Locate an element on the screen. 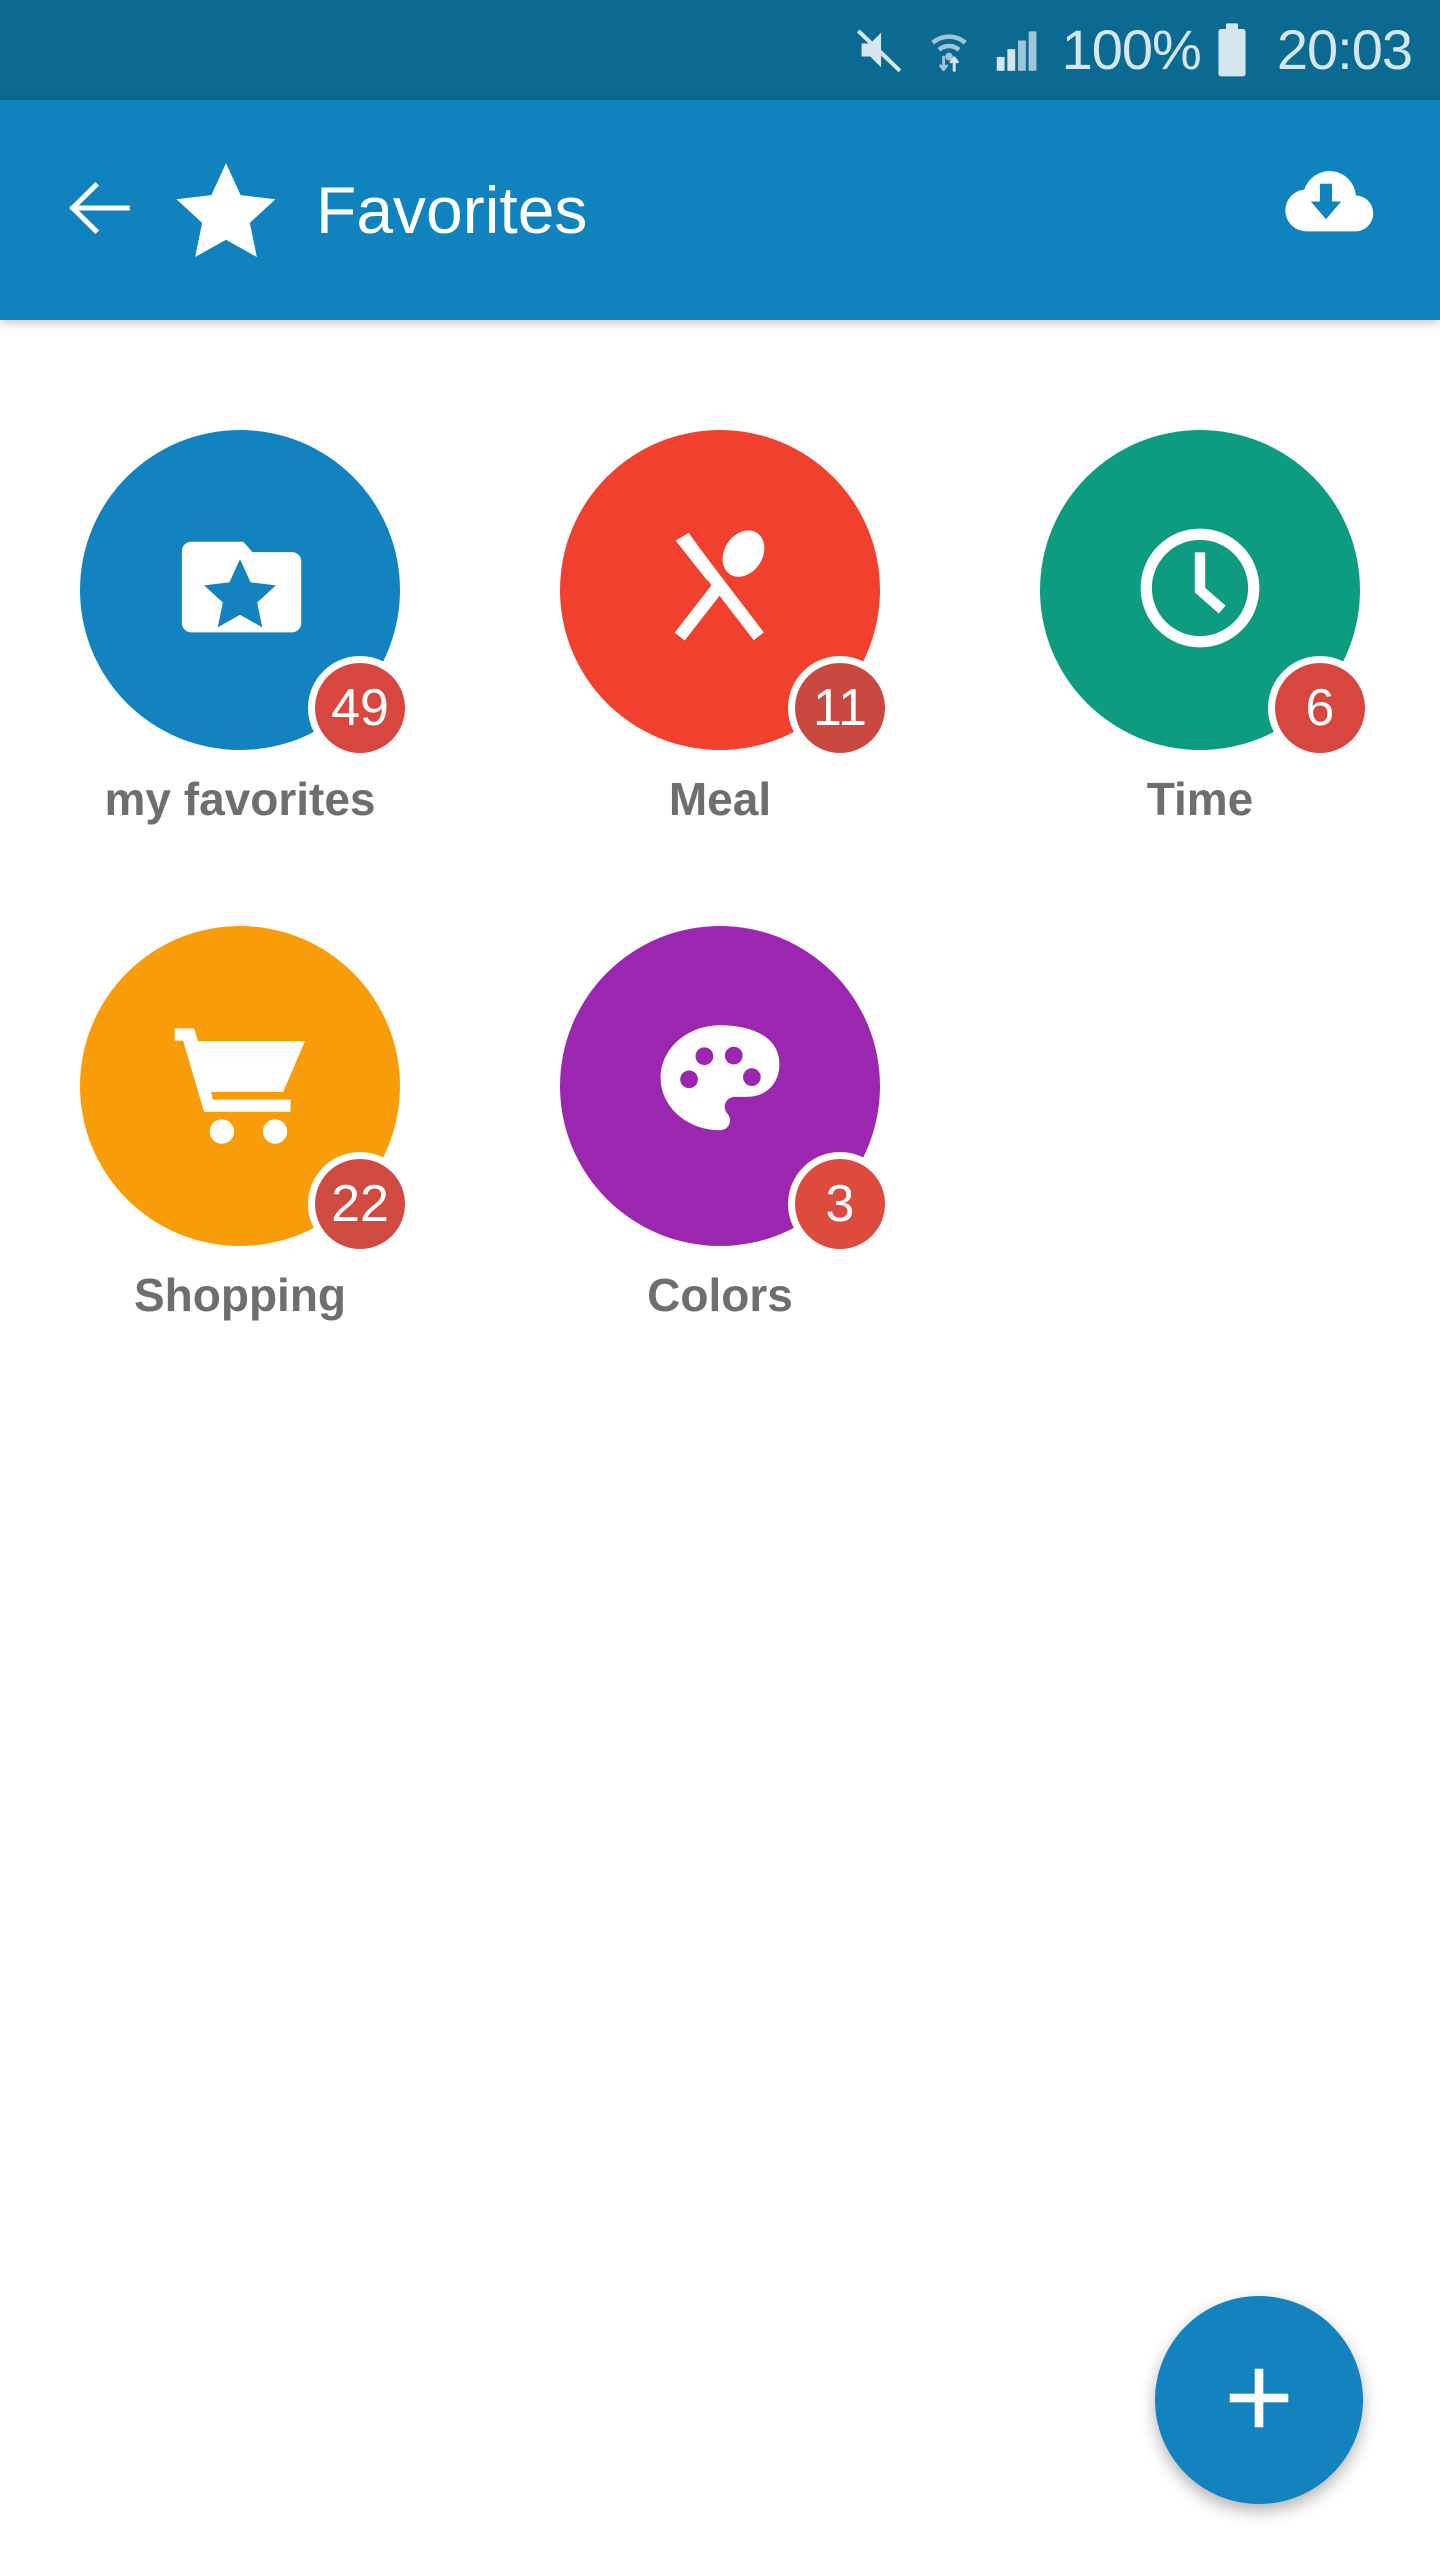 The image size is (1440, 2560). tile-circle-wrap: 6 is located at coordinates (1206, 595).